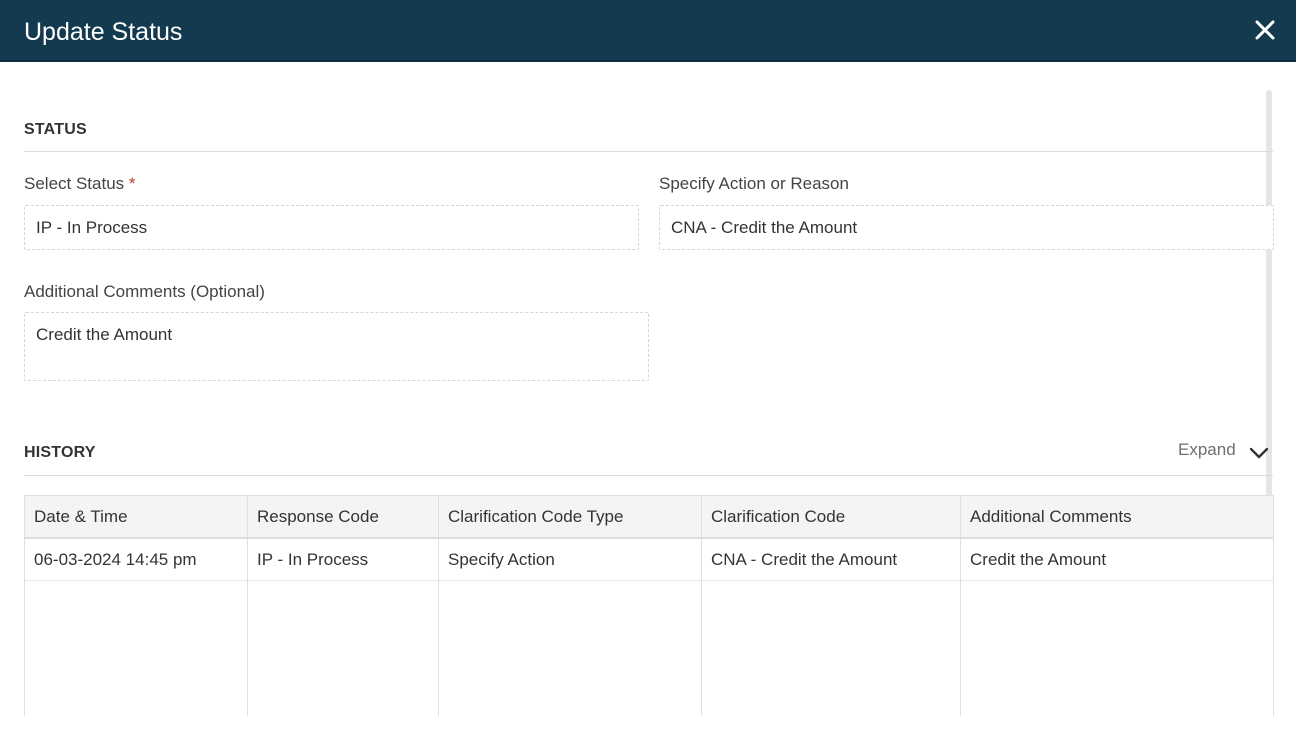 Image resolution: width=1296 pixels, height=732 pixels. Describe the element at coordinates (132, 183) in the screenshot. I see `required-marker: *` at that location.